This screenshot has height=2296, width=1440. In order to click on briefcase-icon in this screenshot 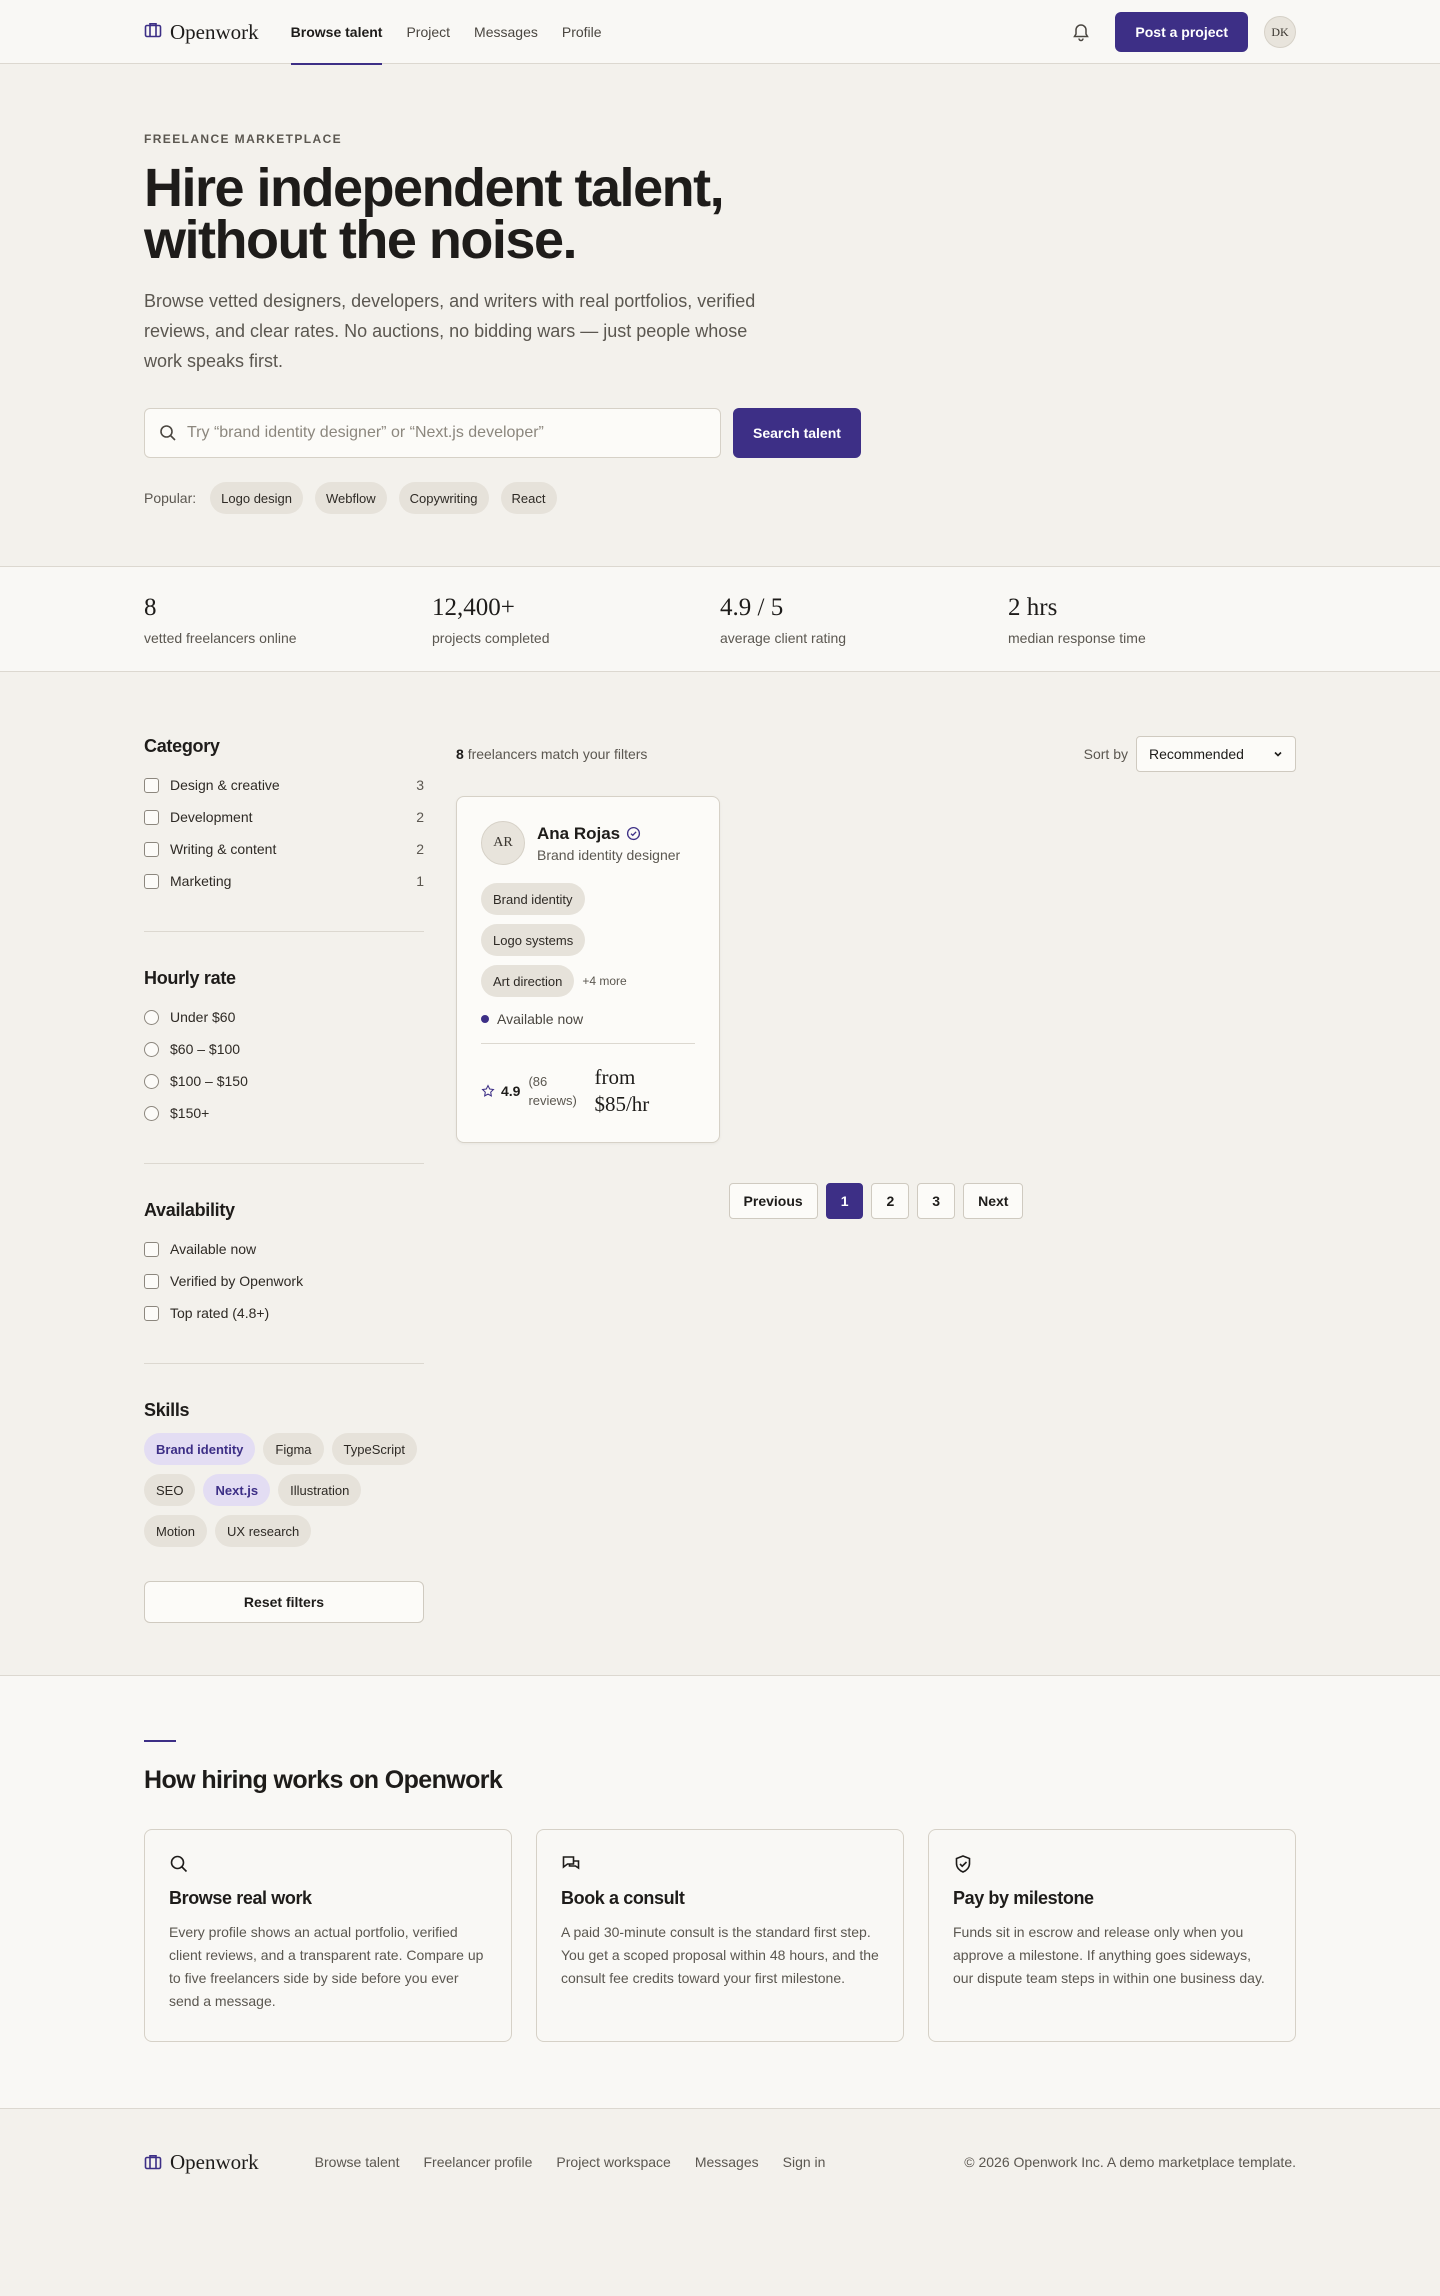, I will do `click(153, 32)`.